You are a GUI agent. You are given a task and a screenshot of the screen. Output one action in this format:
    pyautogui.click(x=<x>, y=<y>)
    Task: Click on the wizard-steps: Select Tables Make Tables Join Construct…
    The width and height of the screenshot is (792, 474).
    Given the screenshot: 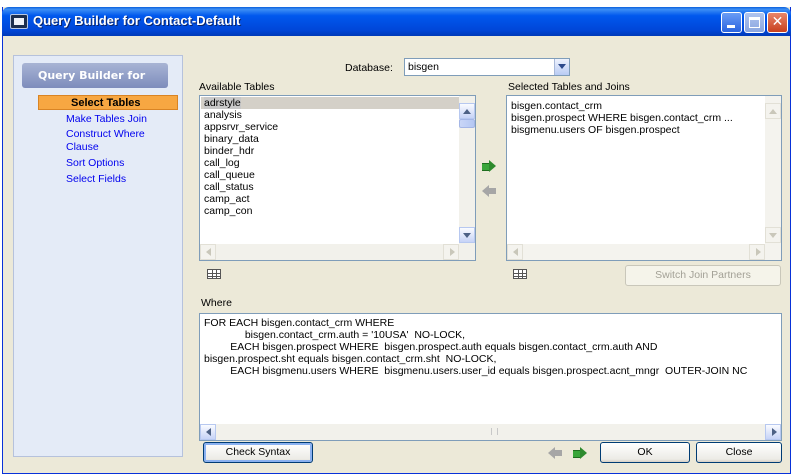 What is the action you would take?
    pyautogui.click(x=108, y=141)
    